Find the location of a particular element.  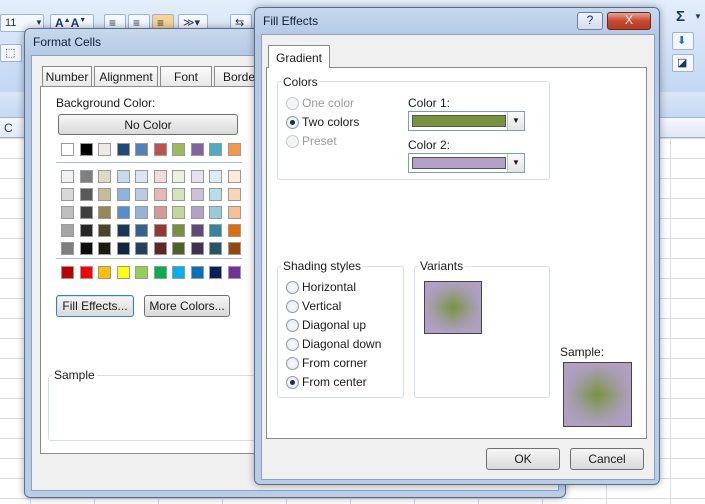

shading-radio-from-center is located at coordinates (292, 382).